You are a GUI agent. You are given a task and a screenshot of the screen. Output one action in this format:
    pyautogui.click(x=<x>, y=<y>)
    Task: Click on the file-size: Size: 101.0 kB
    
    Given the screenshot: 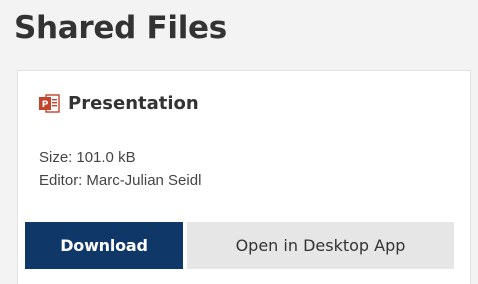 What is the action you would take?
    pyautogui.click(x=87, y=157)
    